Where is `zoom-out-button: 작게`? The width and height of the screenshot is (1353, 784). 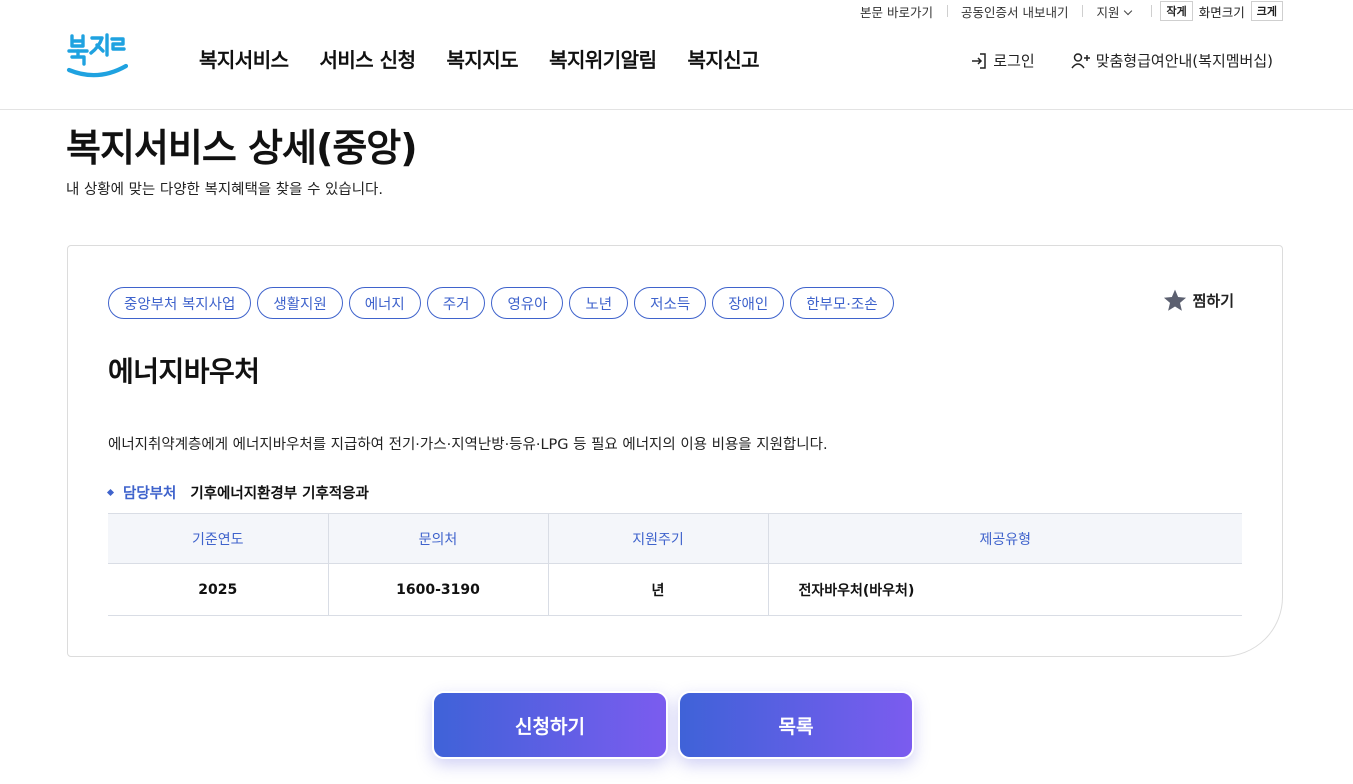
zoom-out-button: 작게 is located at coordinates (1176, 11).